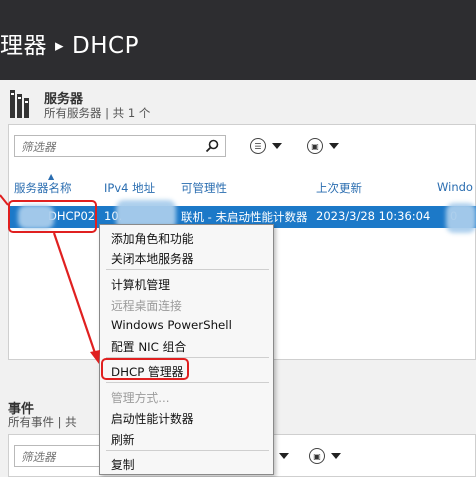 The image size is (476, 477). I want to click on events-save-query-button: ▣, so click(325, 456).